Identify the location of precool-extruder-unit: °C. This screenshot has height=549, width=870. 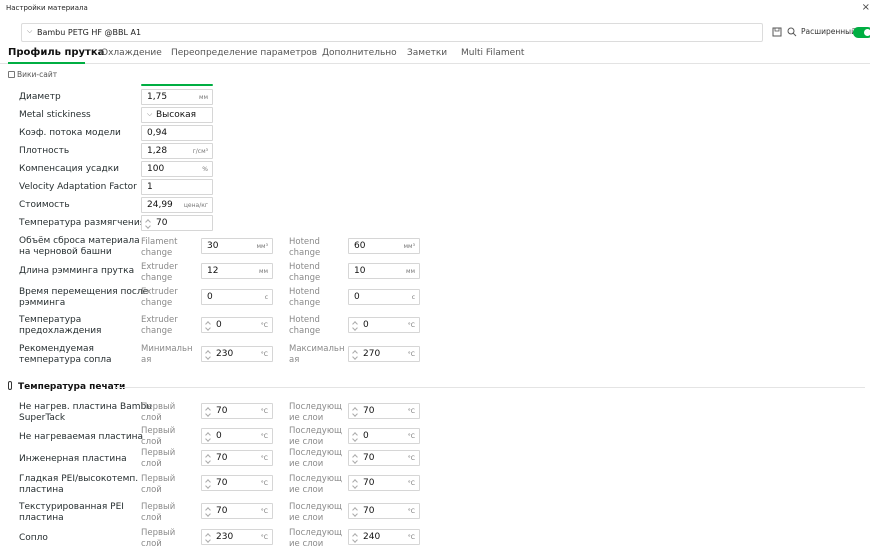
(264, 325).